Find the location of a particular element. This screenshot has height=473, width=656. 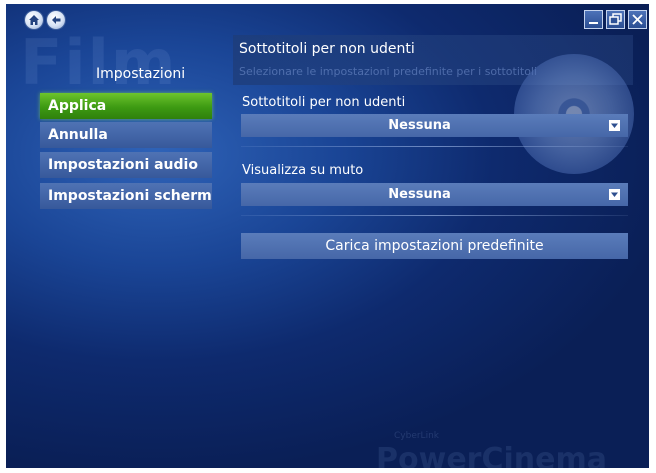

menu-item-impostazioni-audio: Impostazioni audio is located at coordinates (126, 165).